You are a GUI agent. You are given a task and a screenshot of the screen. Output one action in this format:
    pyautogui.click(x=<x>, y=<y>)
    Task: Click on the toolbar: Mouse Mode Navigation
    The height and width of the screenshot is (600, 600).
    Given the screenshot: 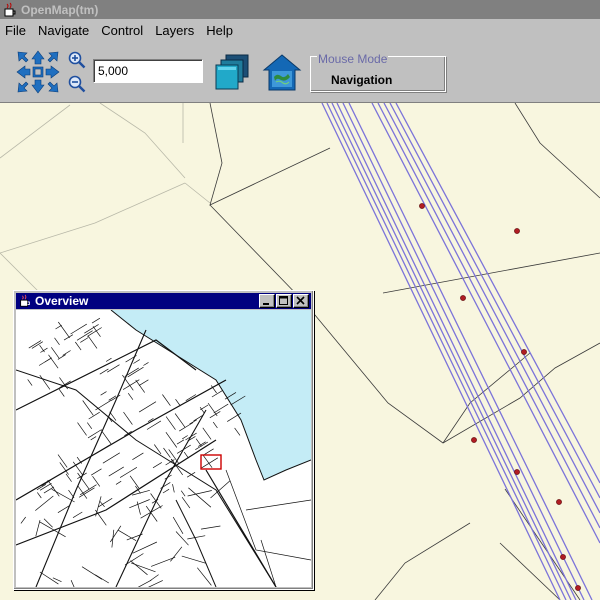 What is the action you would take?
    pyautogui.click(x=300, y=72)
    